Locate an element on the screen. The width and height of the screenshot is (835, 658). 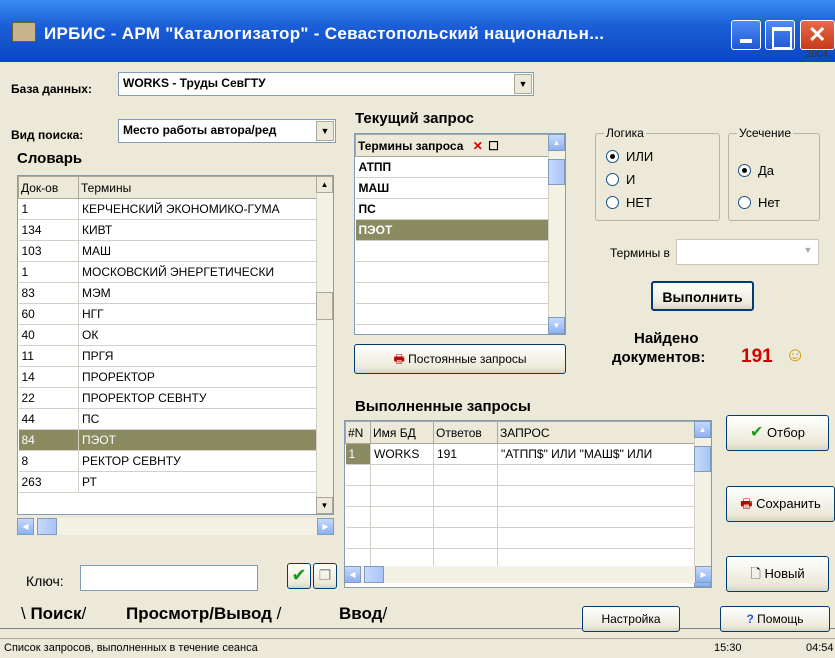
execute-button: Выполнить is located at coordinates (702, 296).